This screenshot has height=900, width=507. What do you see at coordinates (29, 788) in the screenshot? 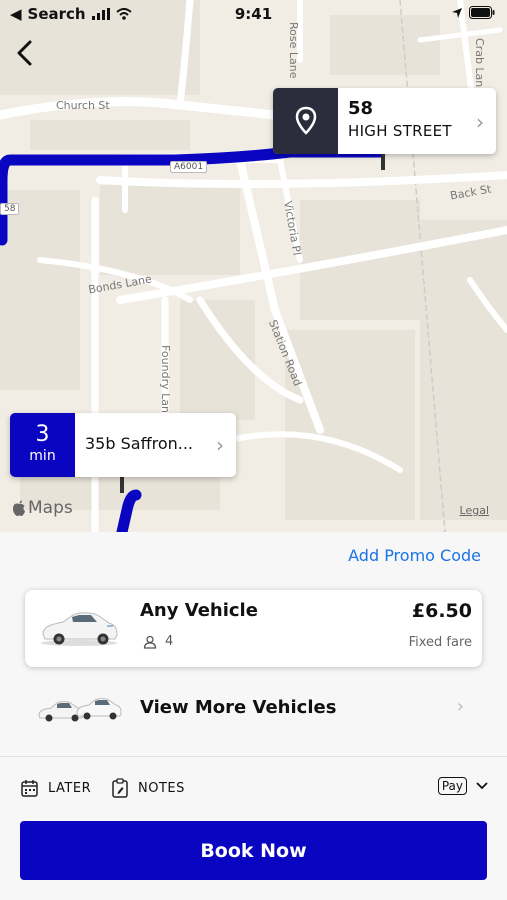
I see `calendar-icon` at bounding box center [29, 788].